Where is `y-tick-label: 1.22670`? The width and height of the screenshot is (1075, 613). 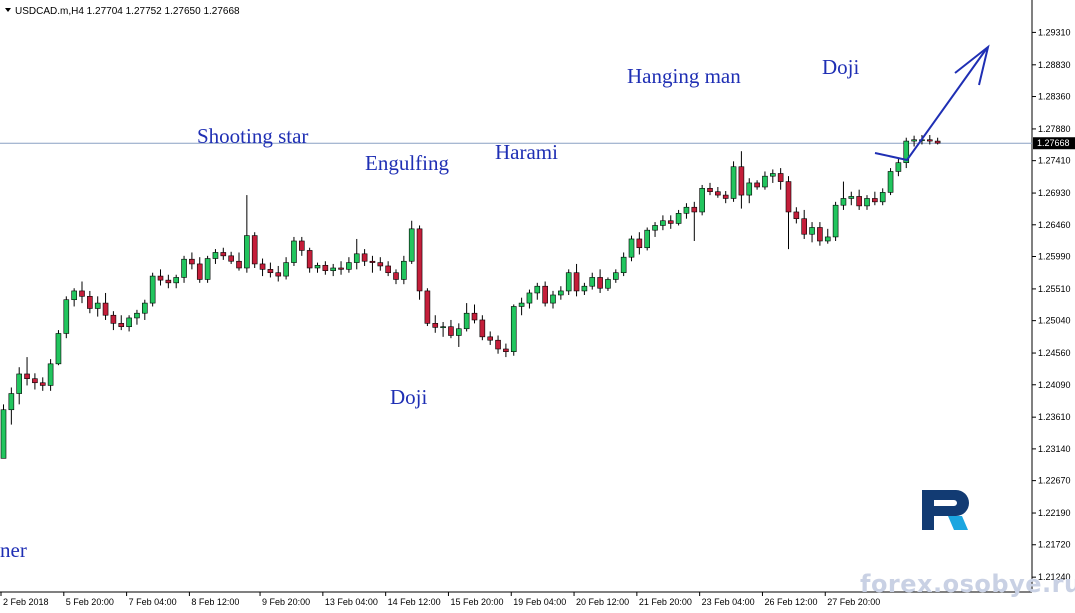 y-tick-label: 1.22670 is located at coordinates (1054, 481).